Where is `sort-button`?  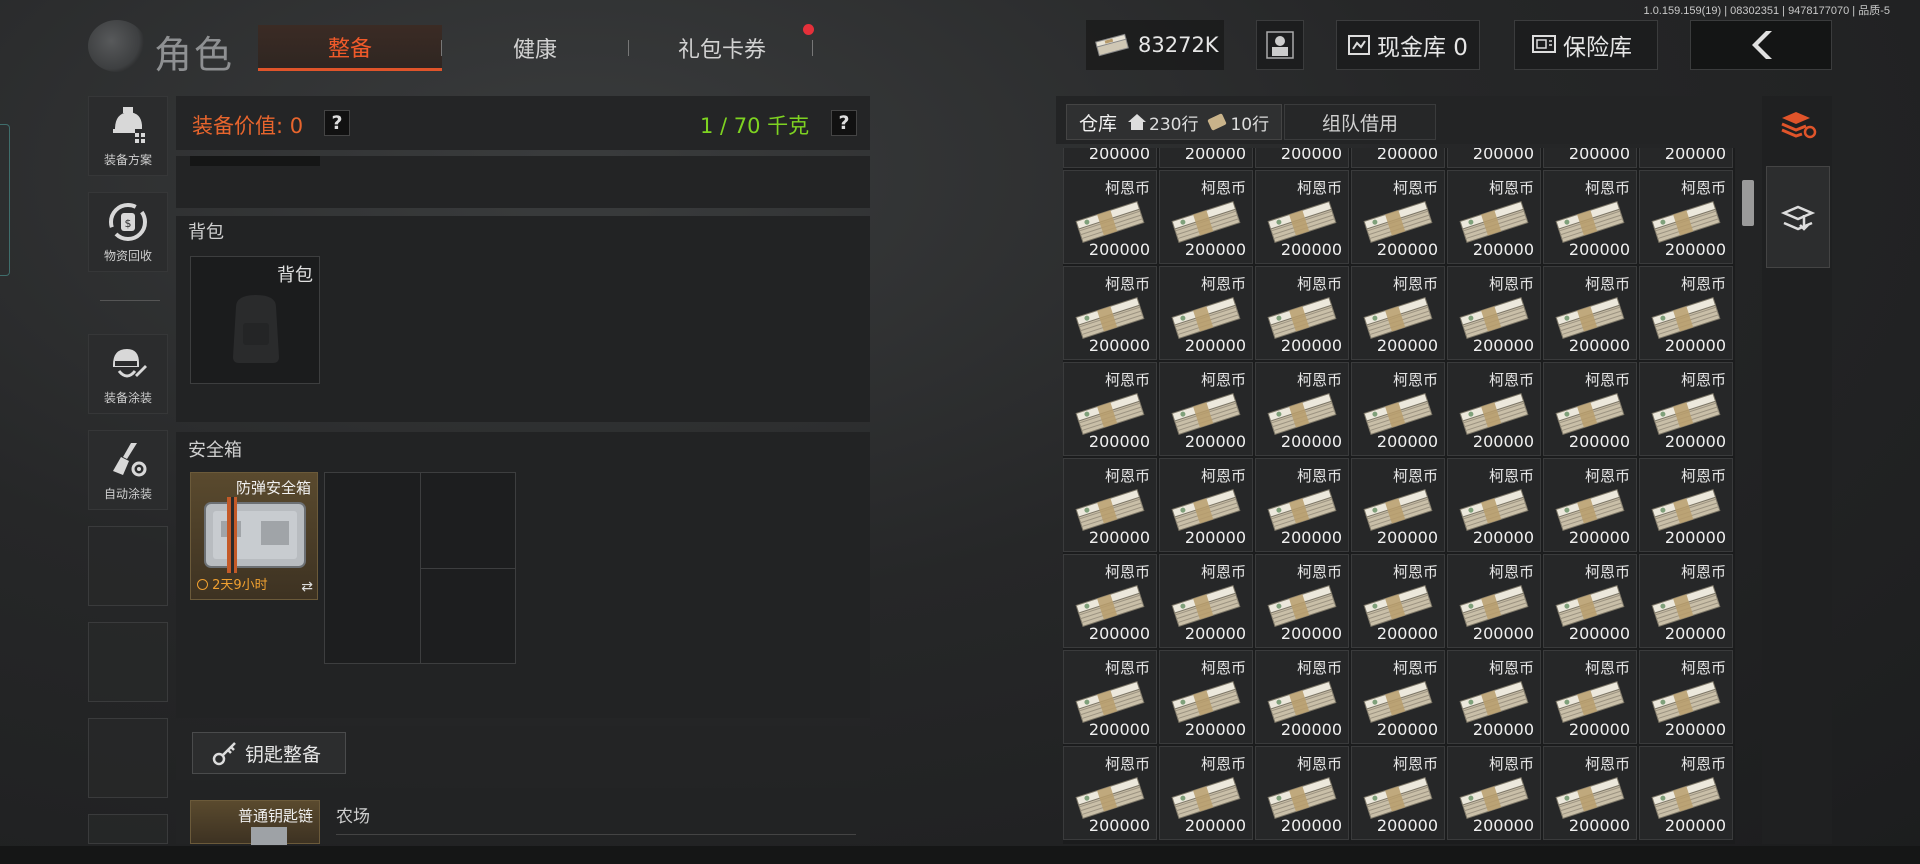
sort-button is located at coordinates (1798, 125).